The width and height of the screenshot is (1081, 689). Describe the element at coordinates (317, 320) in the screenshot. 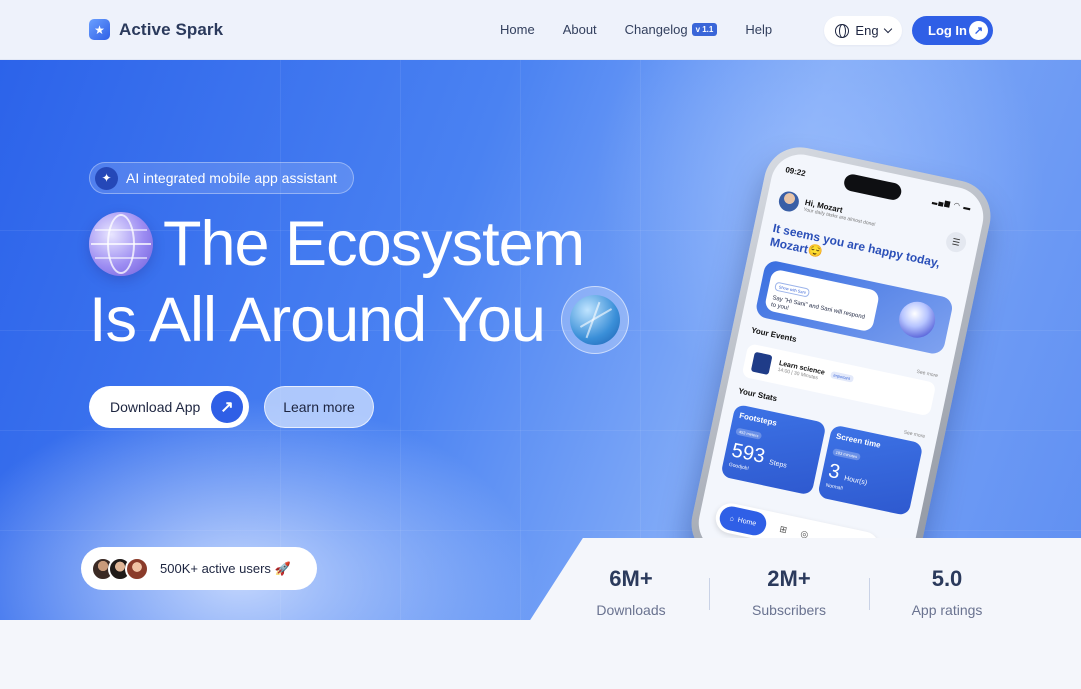

I see `headline-text-2: Is All Around You` at that location.